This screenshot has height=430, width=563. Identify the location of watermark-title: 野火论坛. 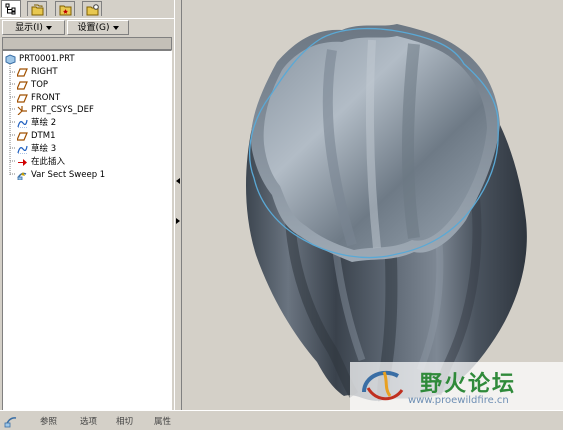
(468, 384).